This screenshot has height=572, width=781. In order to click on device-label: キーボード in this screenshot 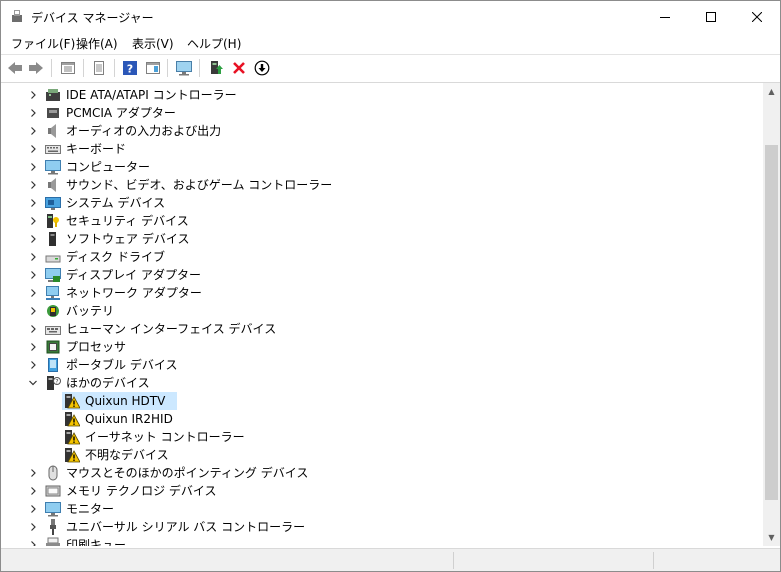, I will do `click(96, 149)`.